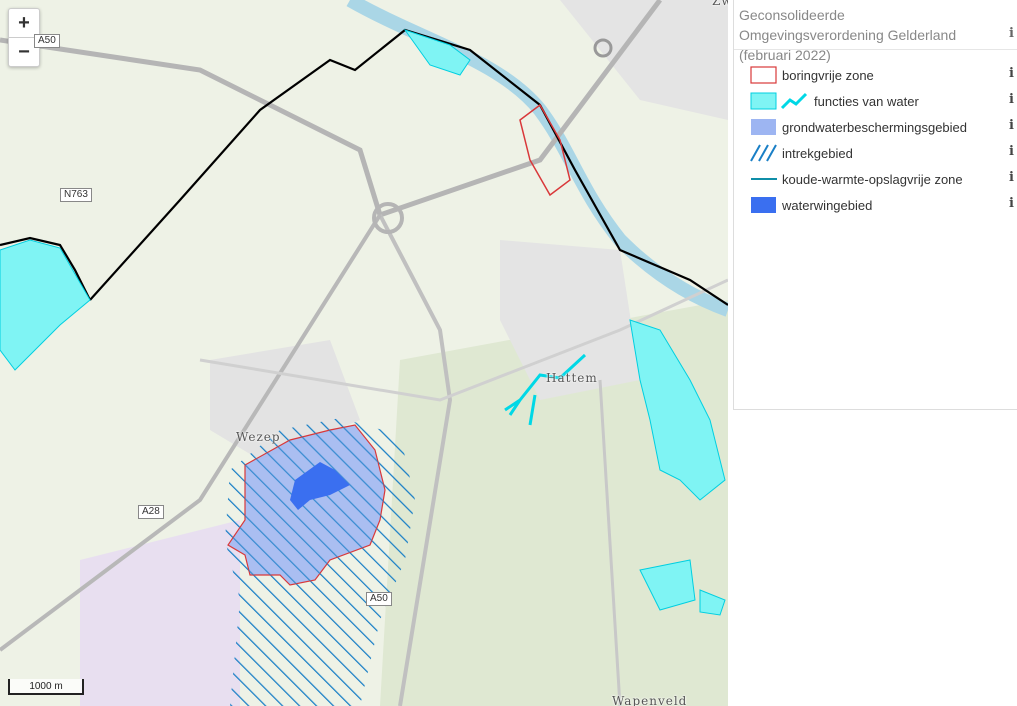  I want to click on teal-line-icon, so click(764, 179).